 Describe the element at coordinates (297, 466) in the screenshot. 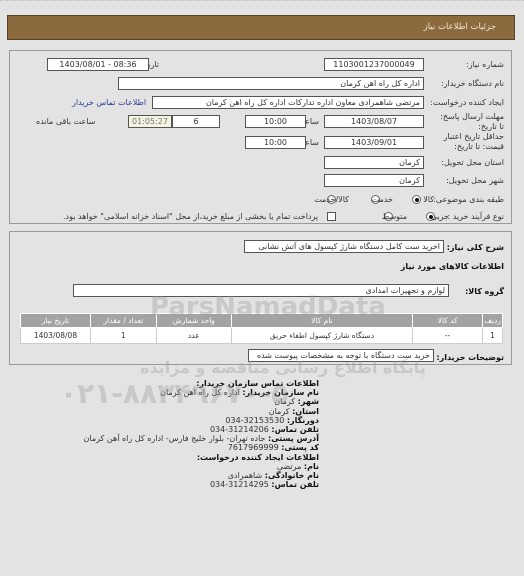

I see `creator-name: نام: مرتضی` at that location.